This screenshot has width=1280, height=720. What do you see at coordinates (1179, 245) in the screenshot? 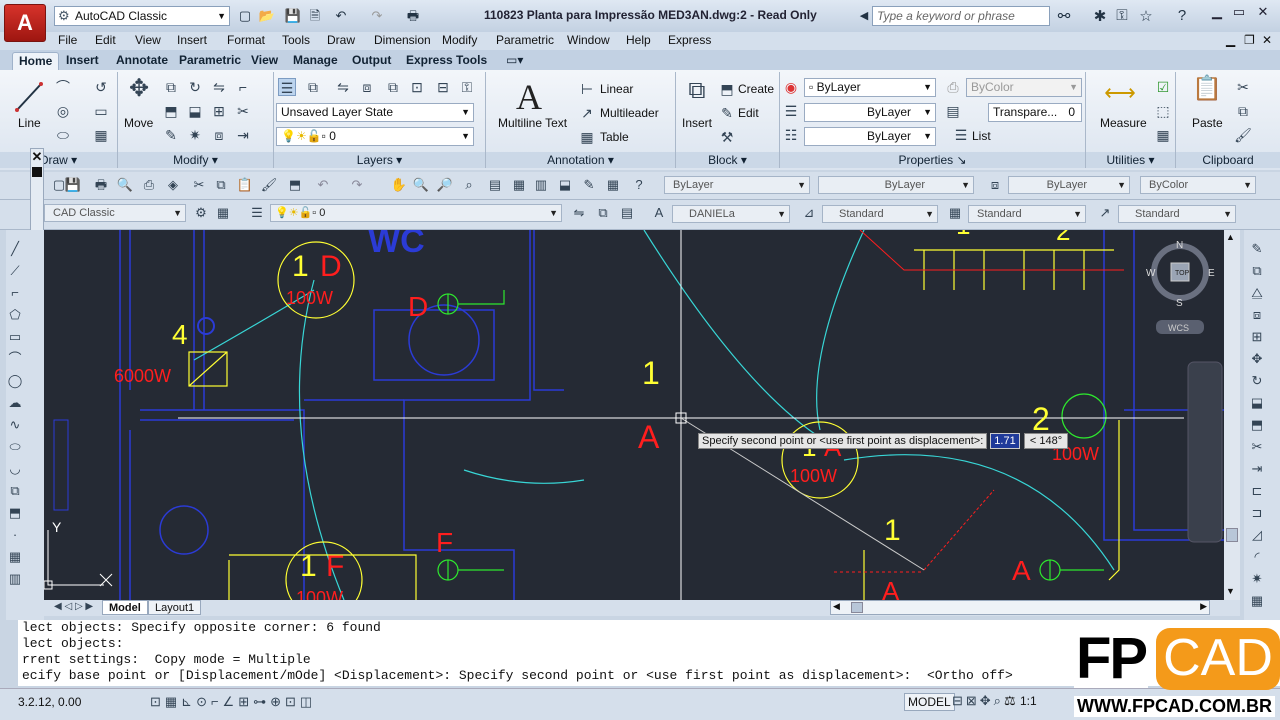
I see `viewcube-north: N` at bounding box center [1179, 245].